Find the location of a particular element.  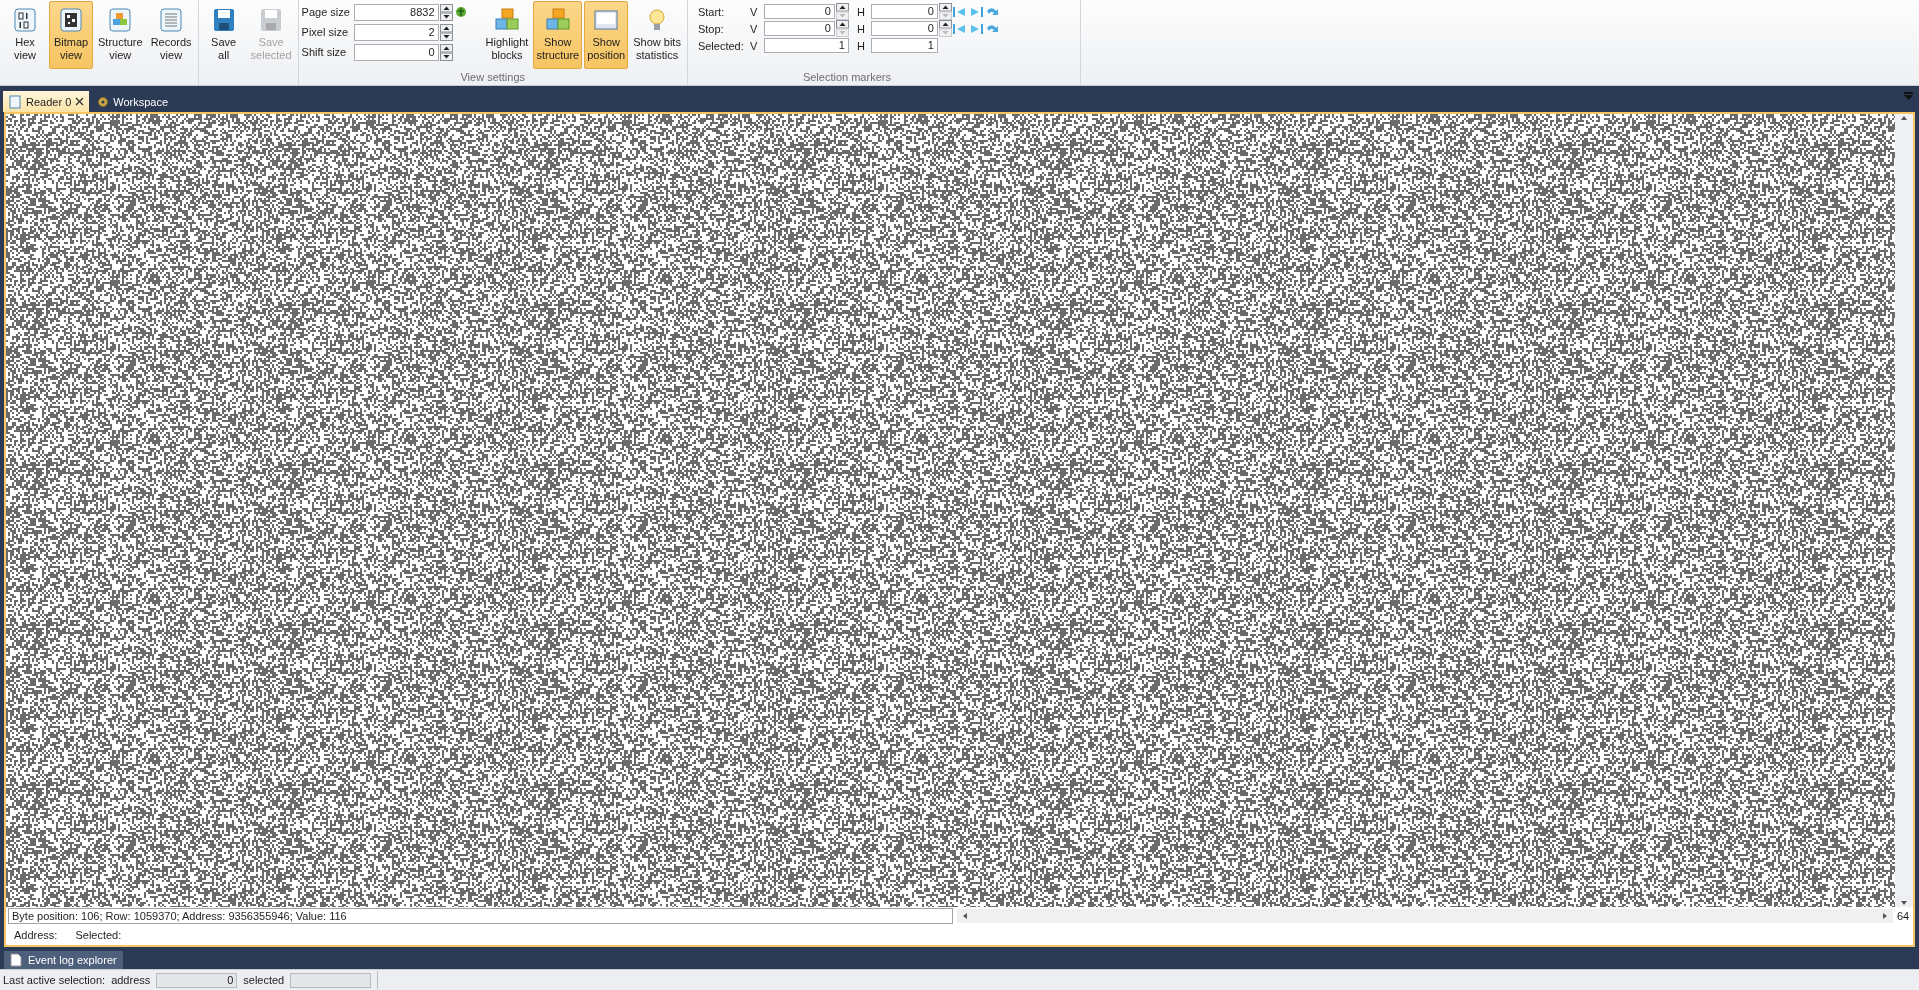

vertical-scrollbar is located at coordinates (1904, 510).